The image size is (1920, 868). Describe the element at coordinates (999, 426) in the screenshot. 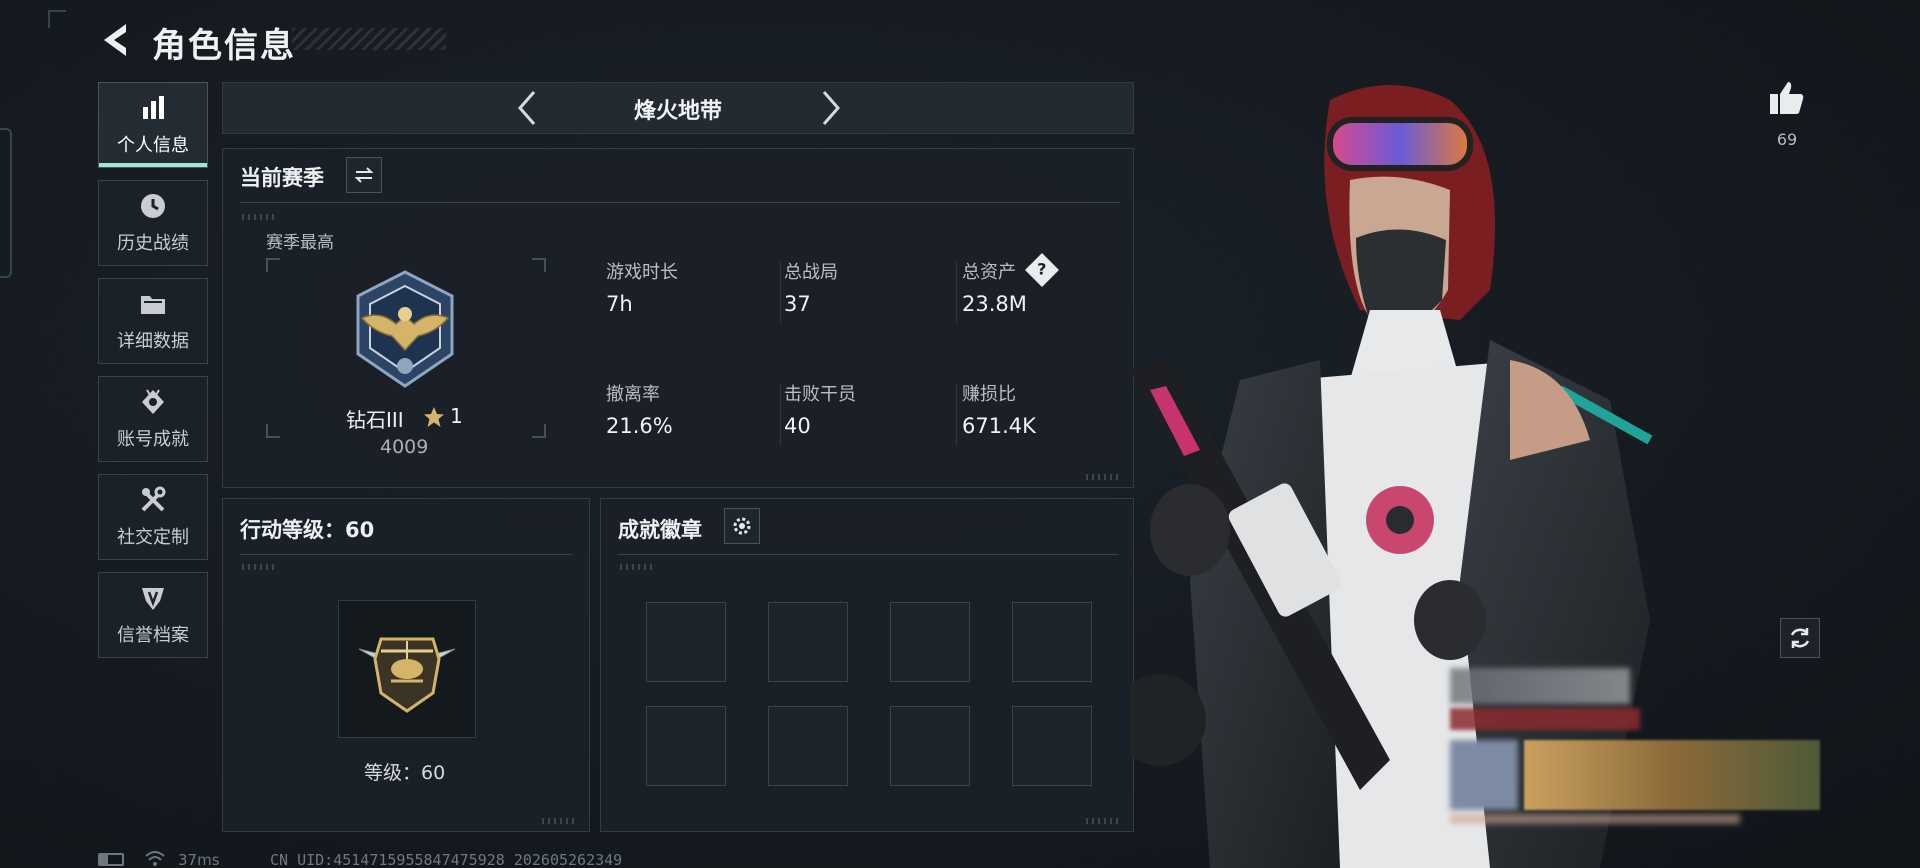

I see `stat-value: 671.4K` at that location.